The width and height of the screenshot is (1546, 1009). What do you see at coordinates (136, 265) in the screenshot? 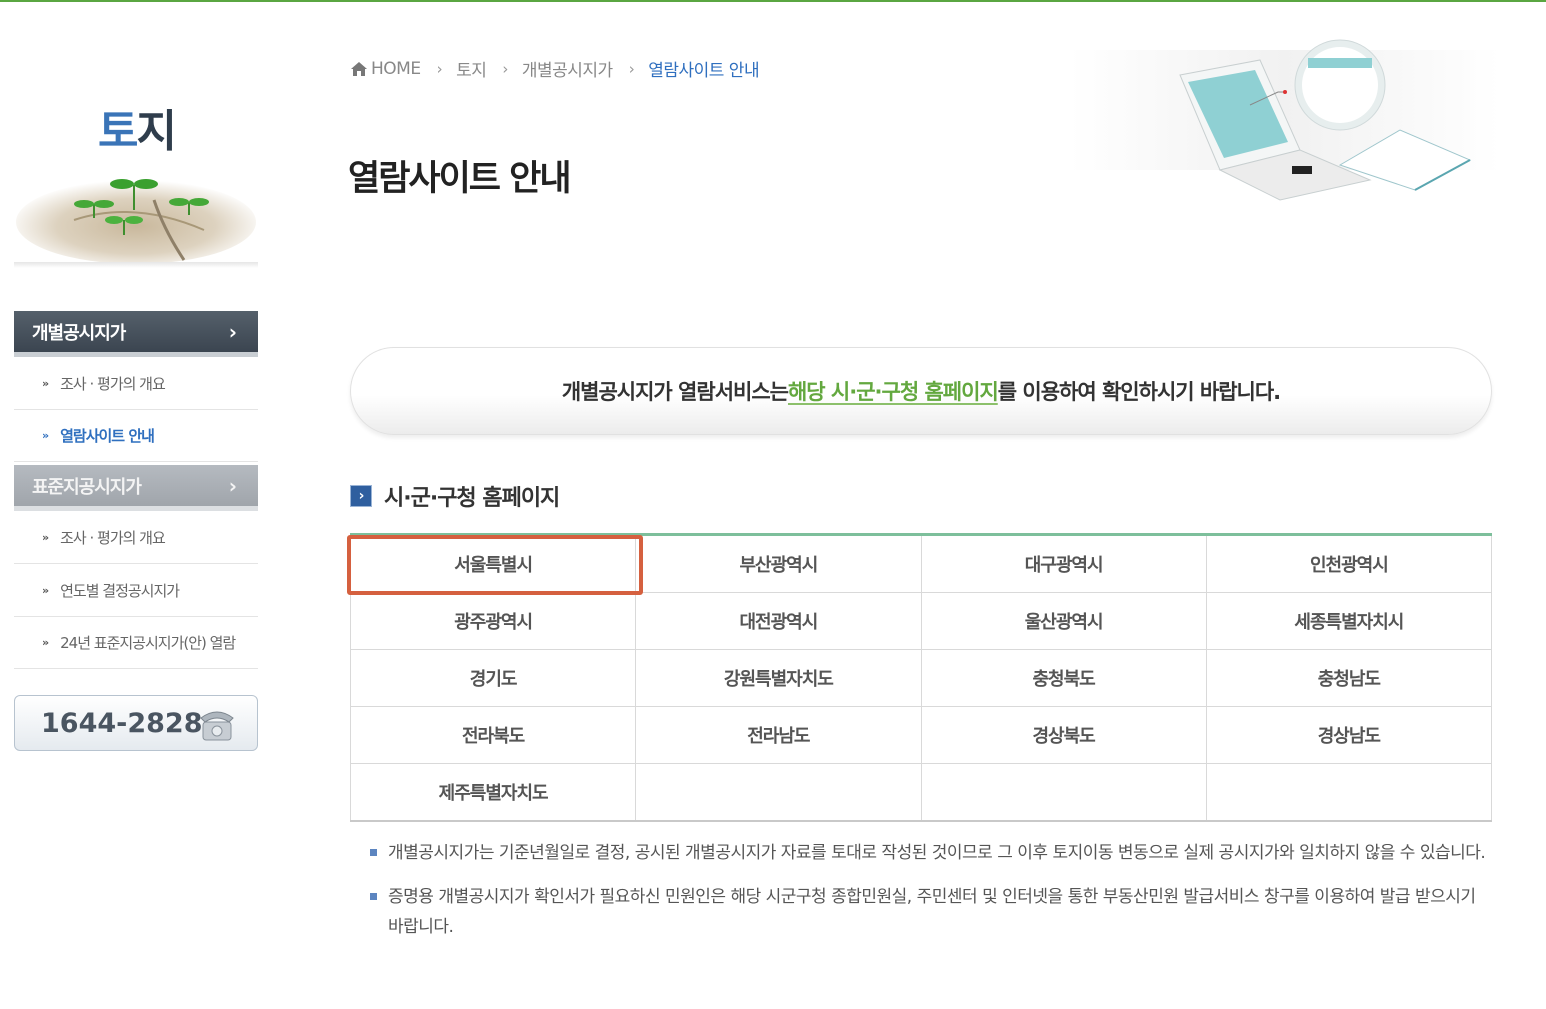
I see `divider` at bounding box center [136, 265].